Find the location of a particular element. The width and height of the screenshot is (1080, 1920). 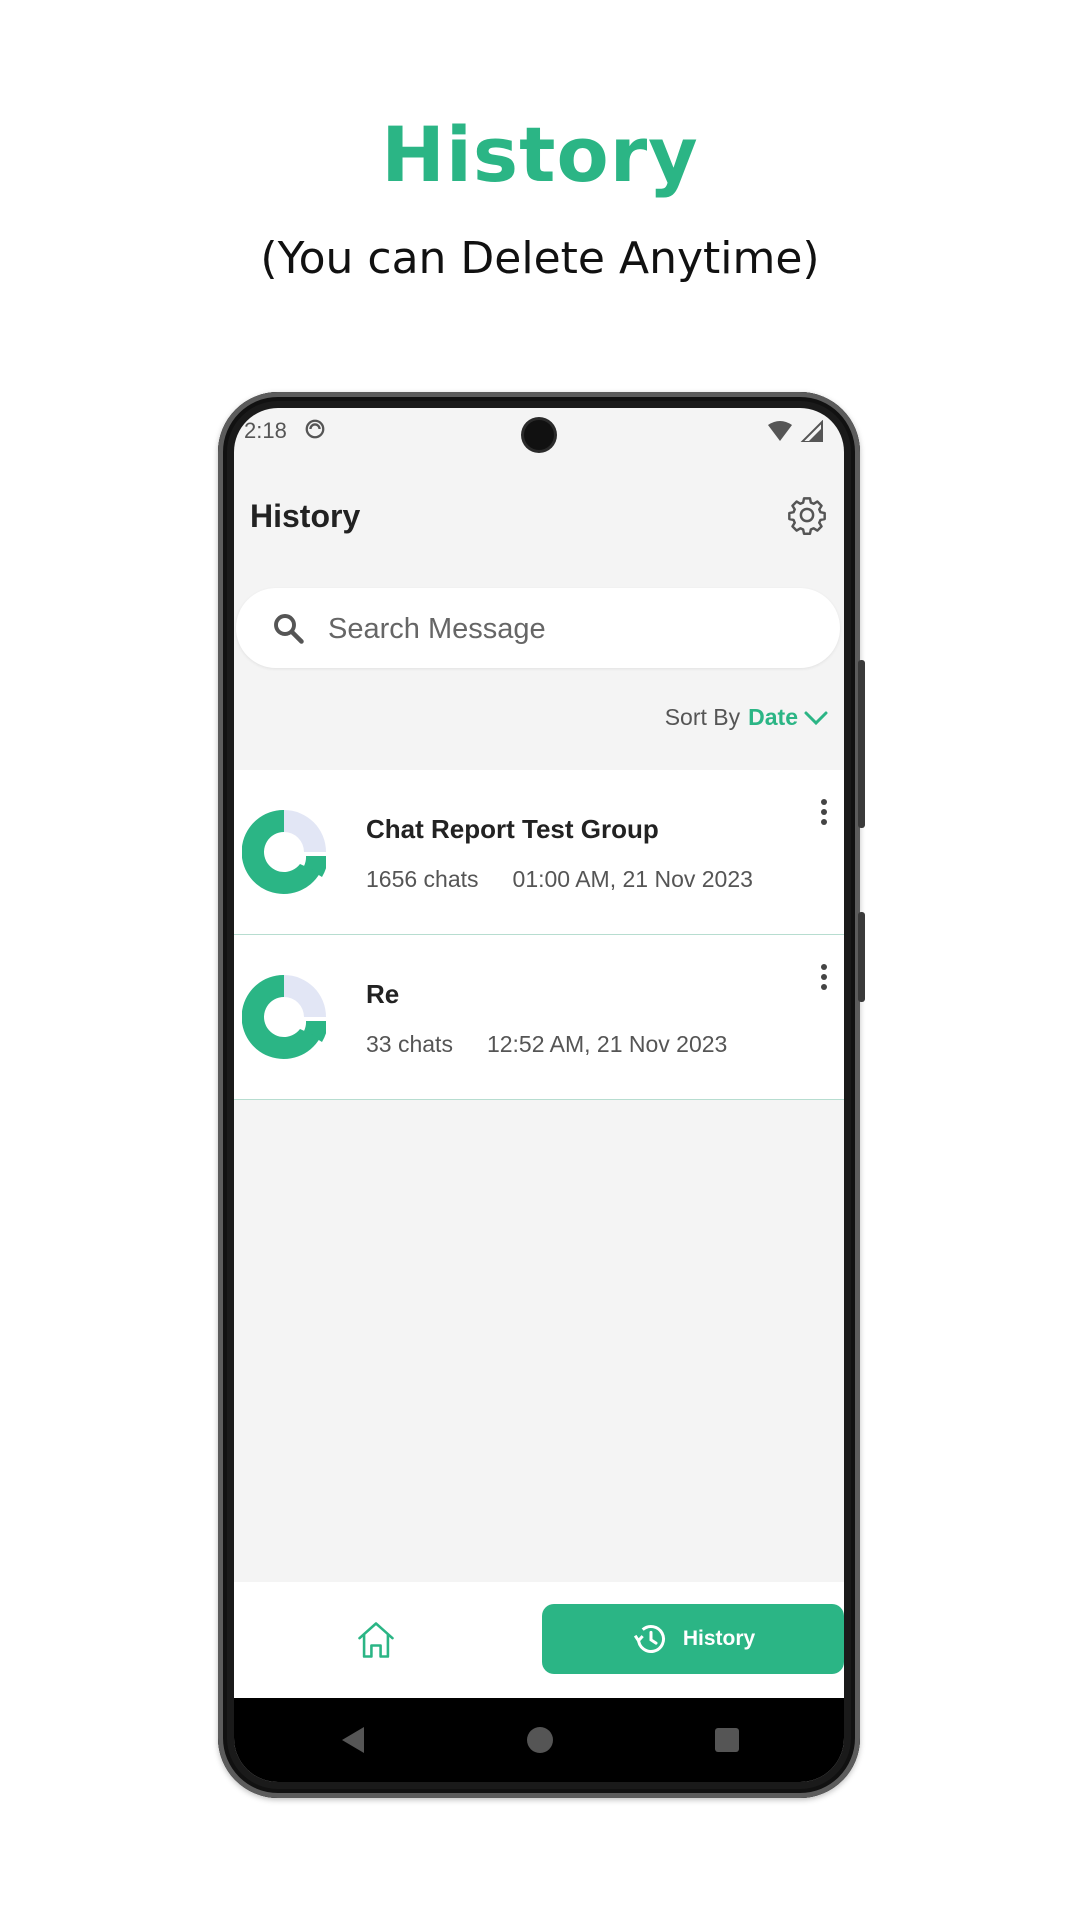

wifi-icon is located at coordinates (795, 431).